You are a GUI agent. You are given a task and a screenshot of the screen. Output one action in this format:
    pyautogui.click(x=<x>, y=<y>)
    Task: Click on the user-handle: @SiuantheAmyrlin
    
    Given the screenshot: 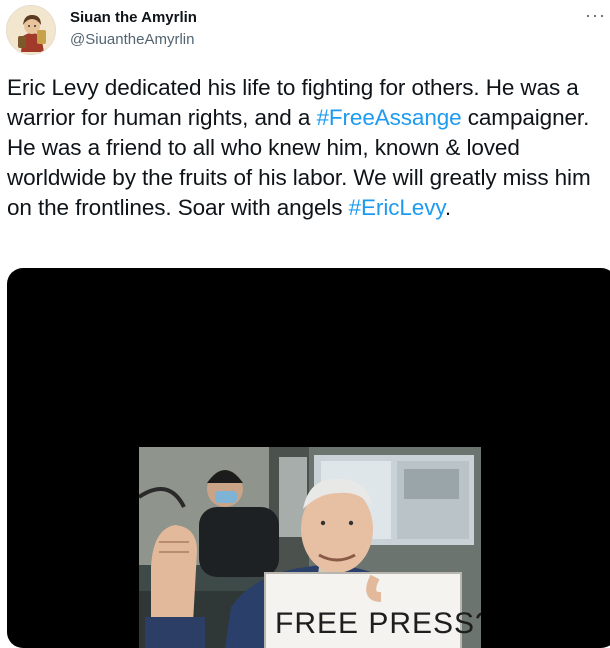 What is the action you would take?
    pyautogui.click(x=132, y=39)
    